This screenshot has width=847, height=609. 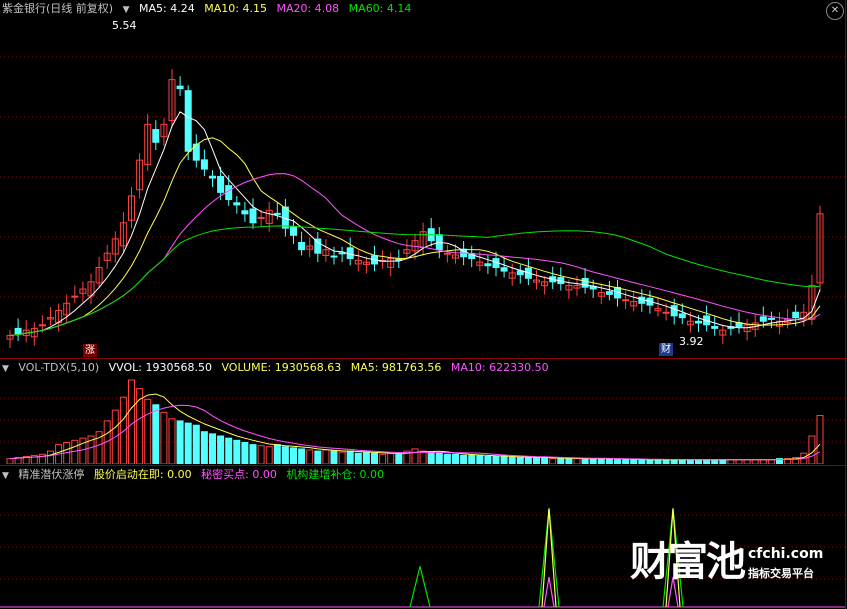 What do you see at coordinates (688, 562) in the screenshot?
I see `watermark-logo: 财富池` at bounding box center [688, 562].